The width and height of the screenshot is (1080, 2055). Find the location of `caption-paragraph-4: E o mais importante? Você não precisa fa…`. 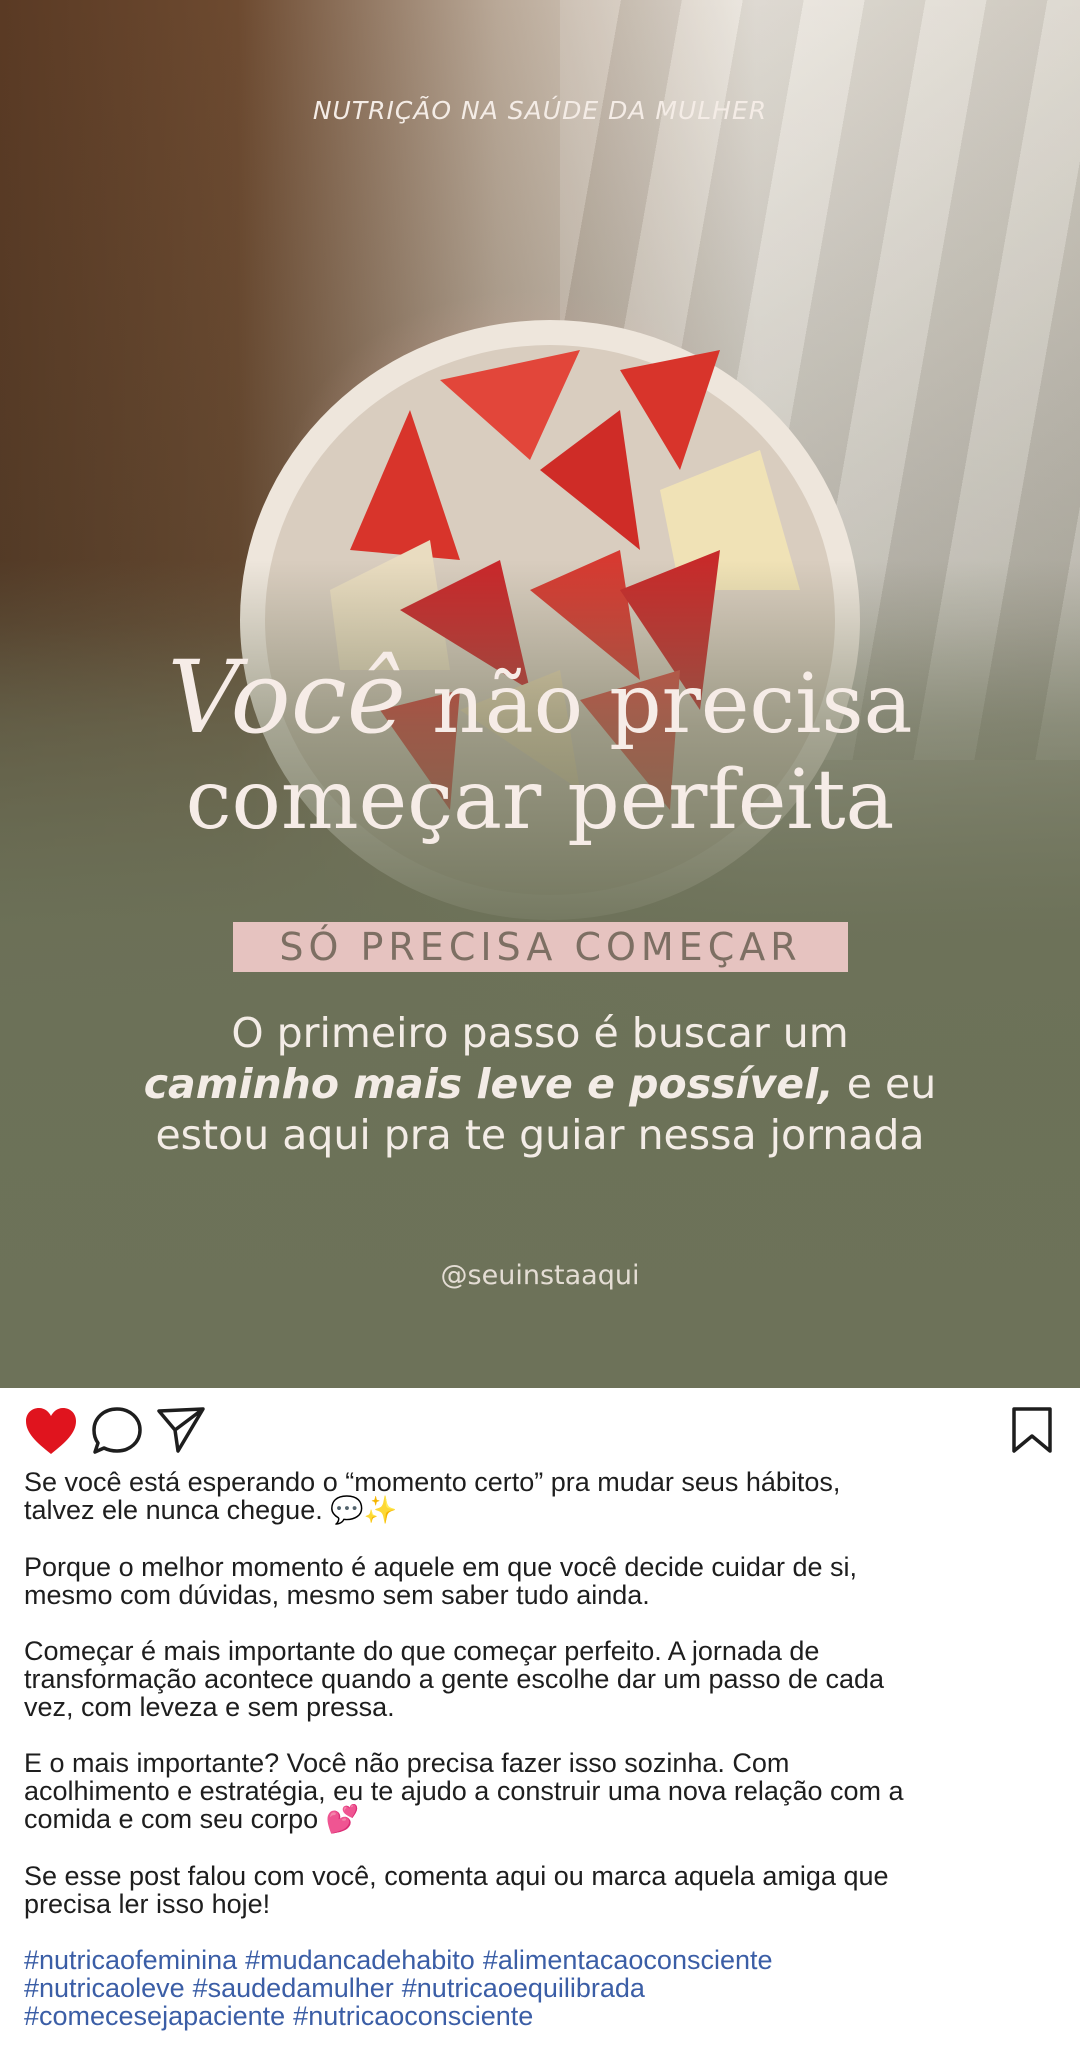

caption-paragraph-4: E o mais importante? Você não precisa fa… is located at coordinates (540, 1791).